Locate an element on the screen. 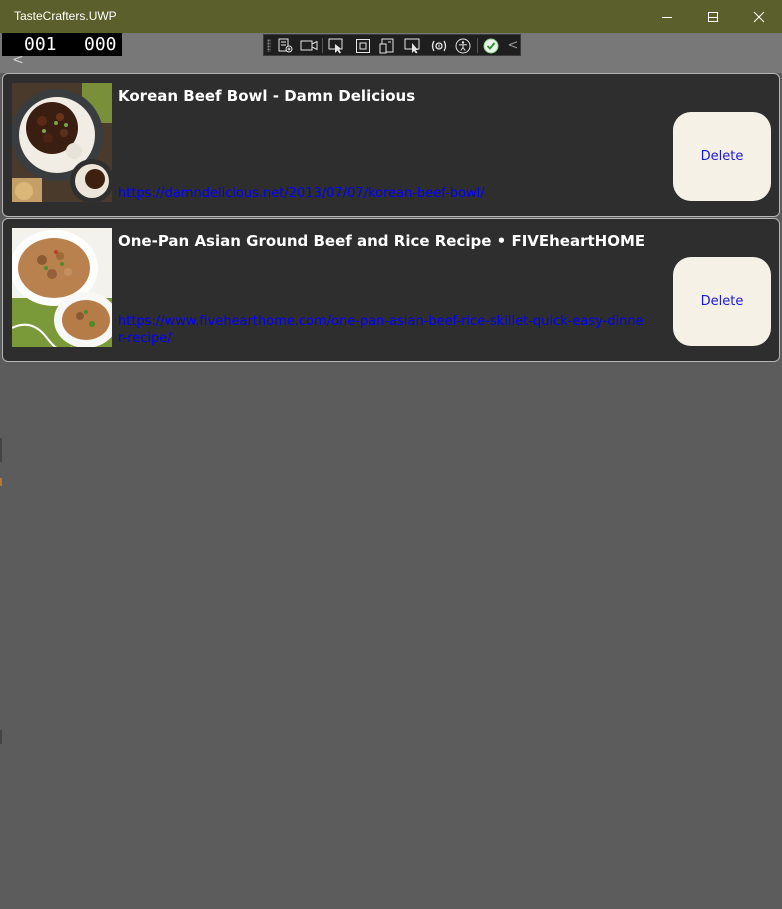 This screenshot has width=782, height=909. frame-rate-counter: 001 000 is located at coordinates (62, 44).